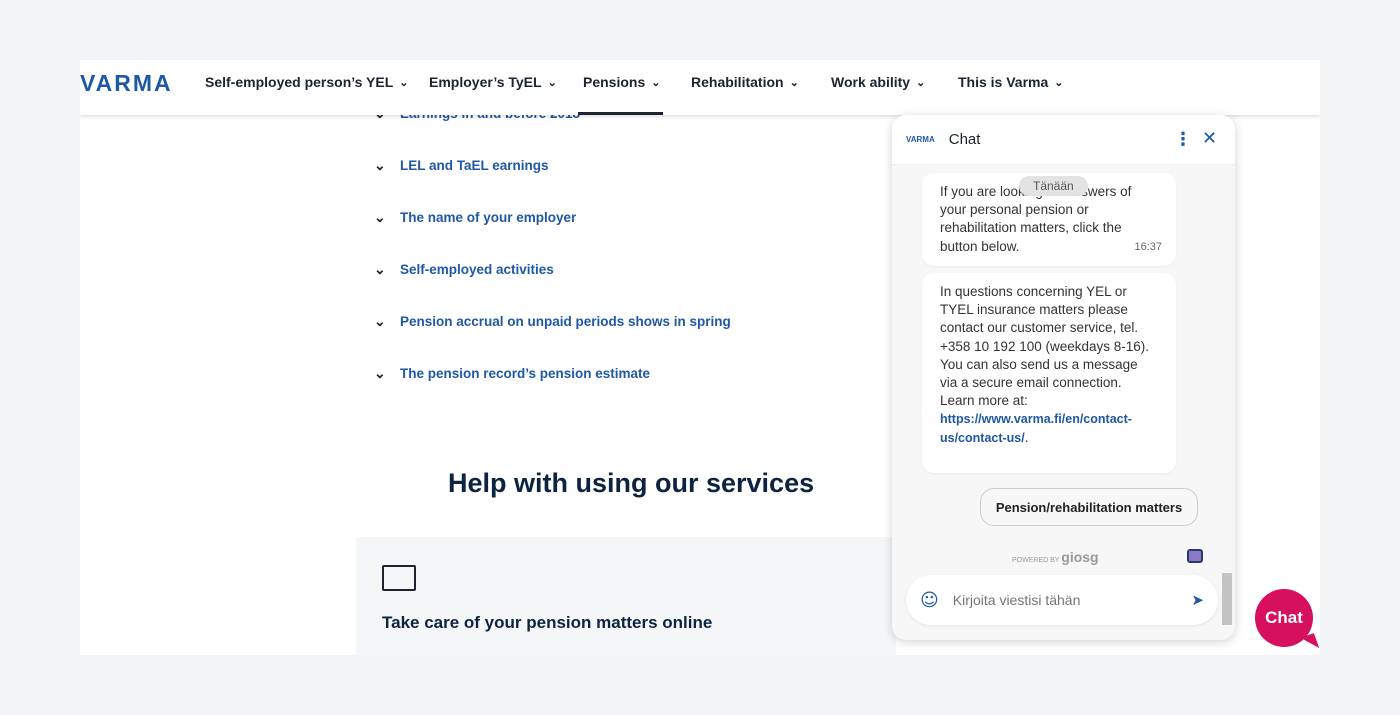  What do you see at coordinates (871, 82) in the screenshot?
I see `nav-label: Work ability` at bounding box center [871, 82].